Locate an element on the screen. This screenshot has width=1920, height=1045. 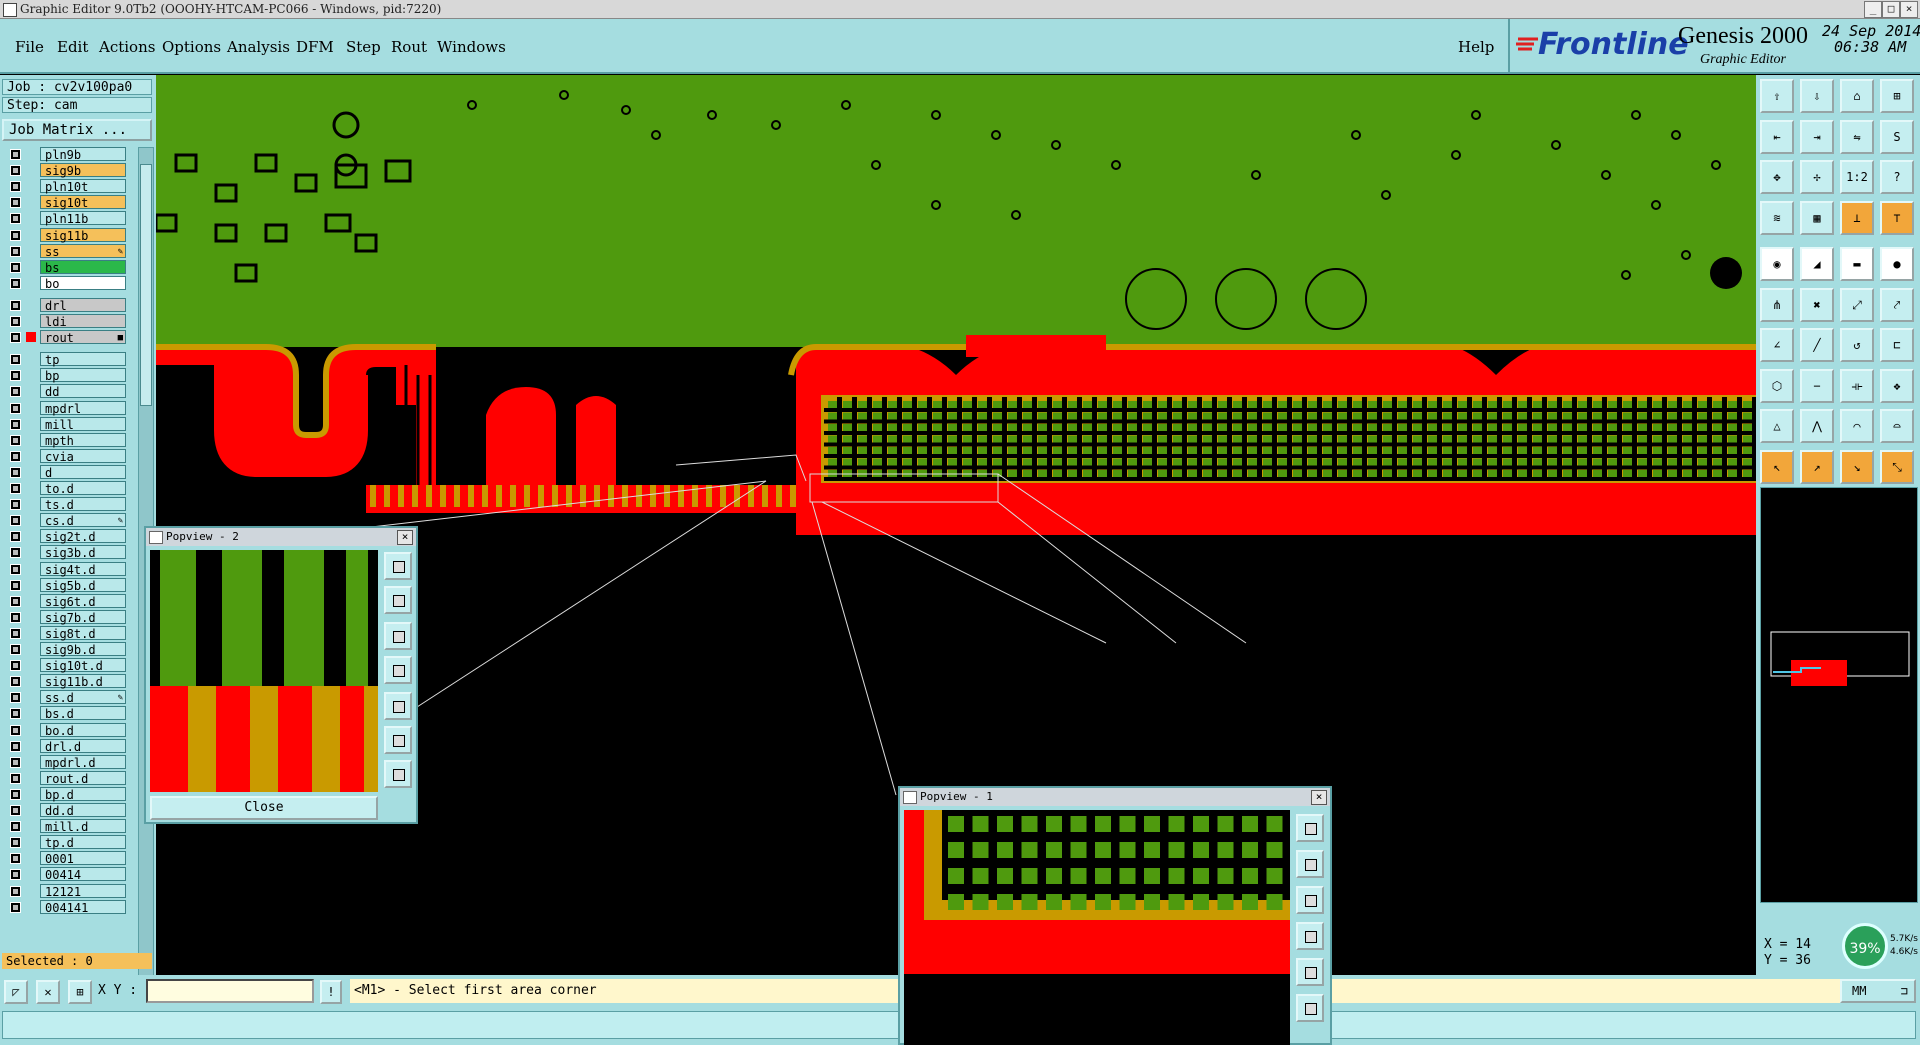
layer-name: mpdrl.d is located at coordinates (83, 762).